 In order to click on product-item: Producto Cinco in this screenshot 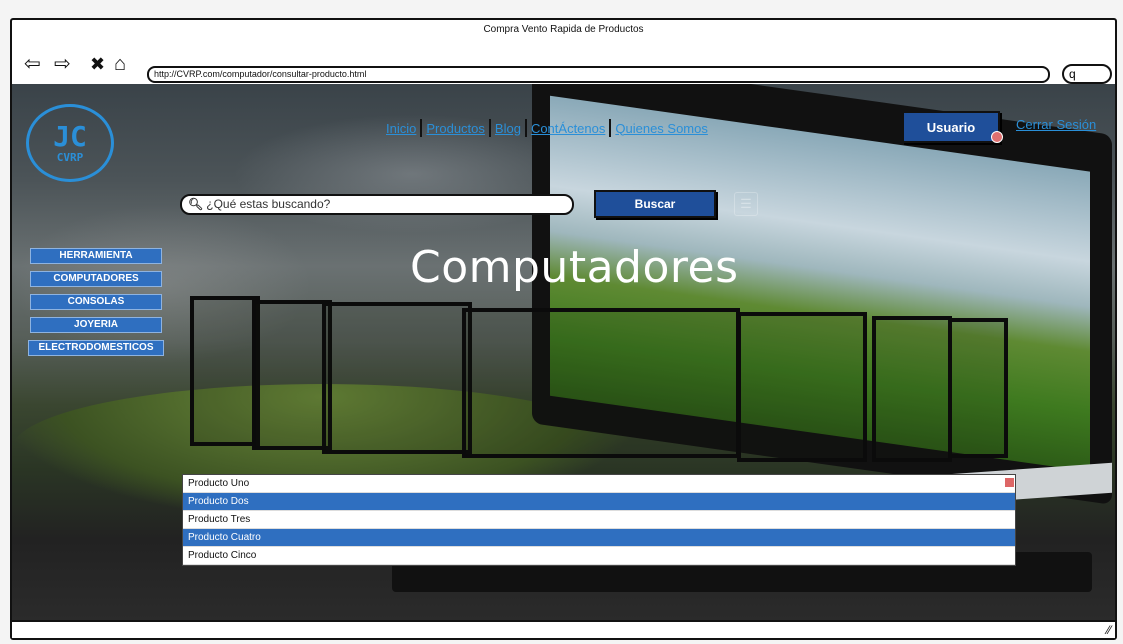, I will do `click(599, 556)`.